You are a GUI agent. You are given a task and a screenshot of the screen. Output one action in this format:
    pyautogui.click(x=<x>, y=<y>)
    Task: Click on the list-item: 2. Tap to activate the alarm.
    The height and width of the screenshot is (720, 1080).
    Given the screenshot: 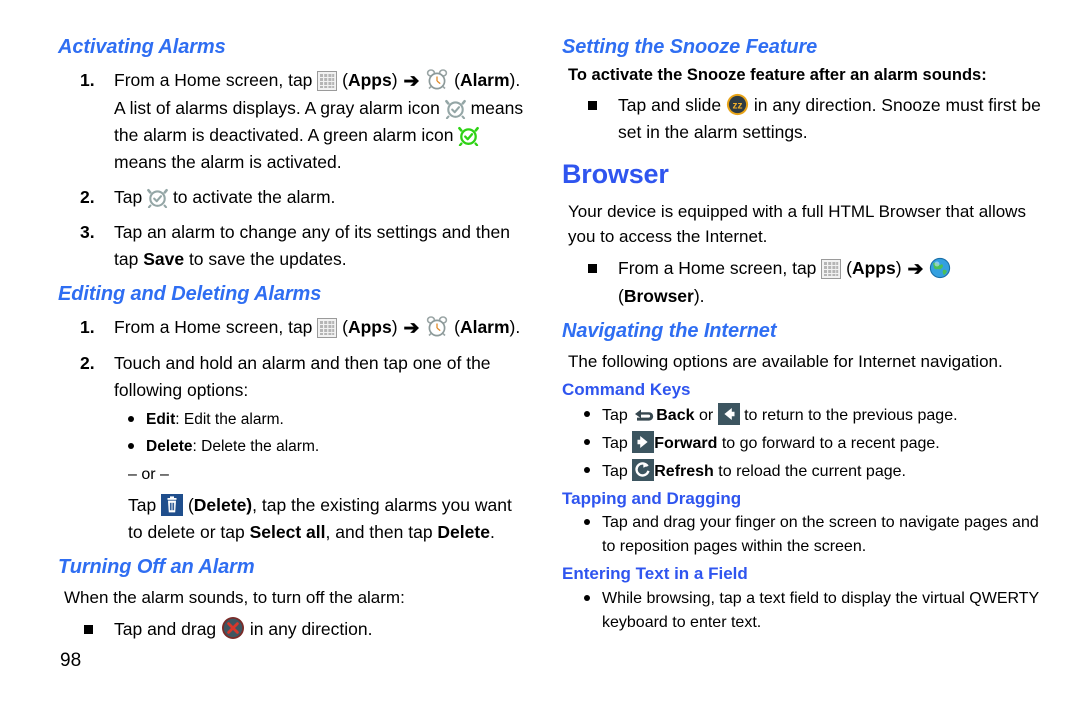 What is the action you would take?
    pyautogui.click(x=294, y=197)
    